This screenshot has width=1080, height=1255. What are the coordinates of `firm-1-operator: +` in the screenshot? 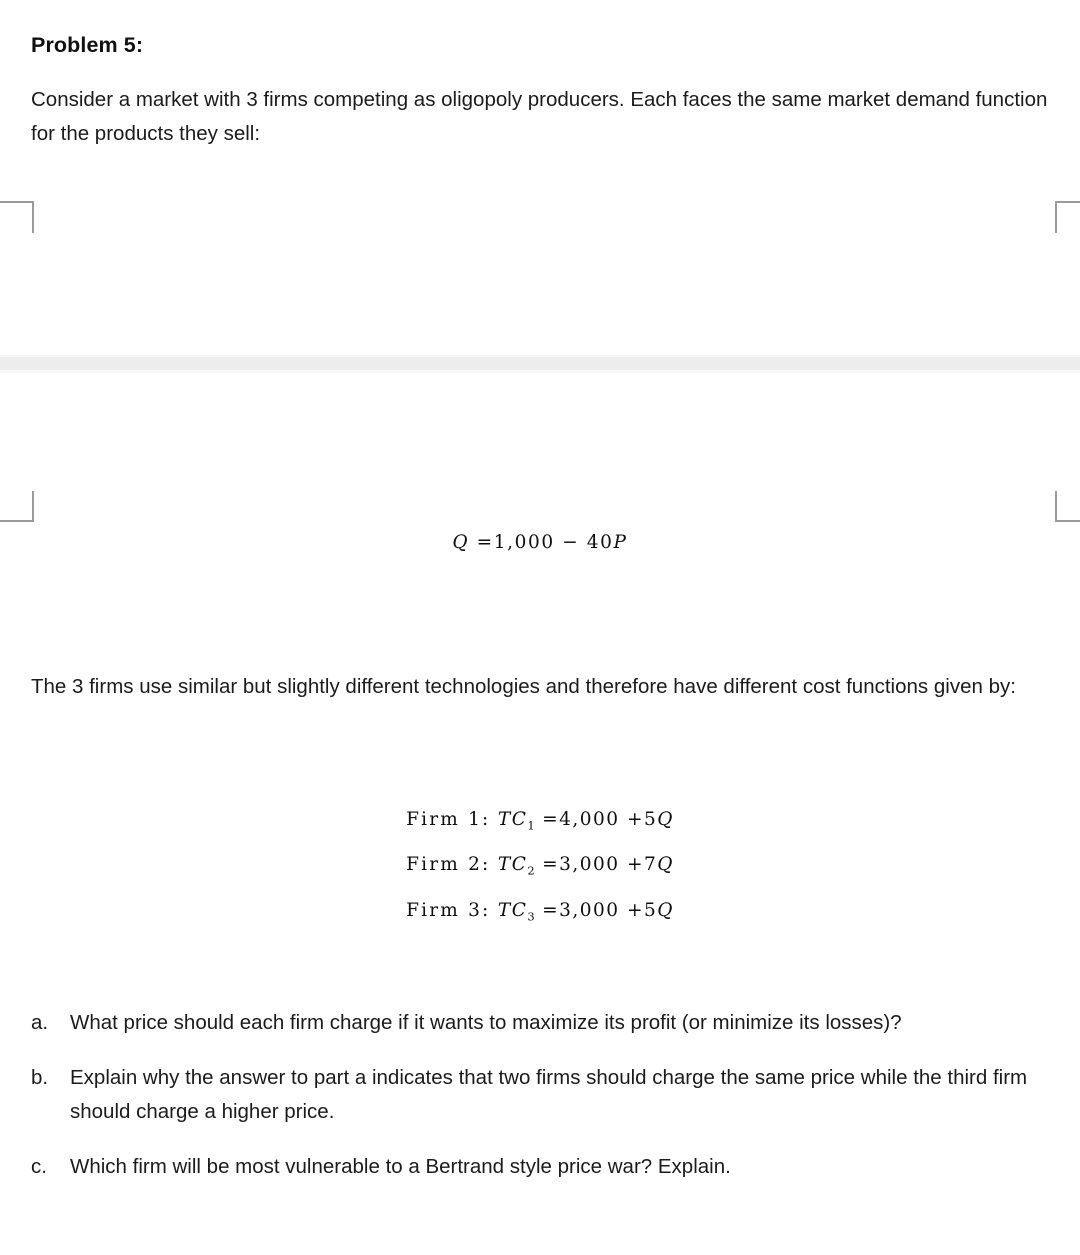 It's located at (635, 819).